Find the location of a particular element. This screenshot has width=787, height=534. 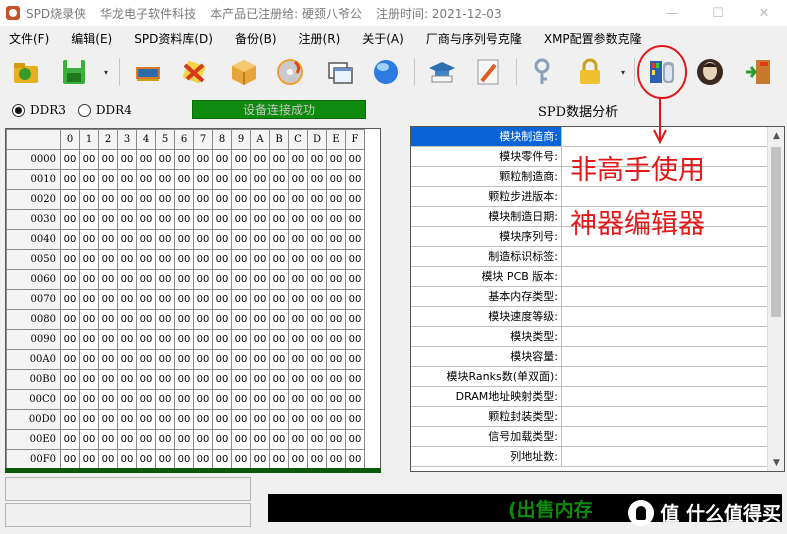

save-dropdown-arrow: ▾ is located at coordinates (108, 72).